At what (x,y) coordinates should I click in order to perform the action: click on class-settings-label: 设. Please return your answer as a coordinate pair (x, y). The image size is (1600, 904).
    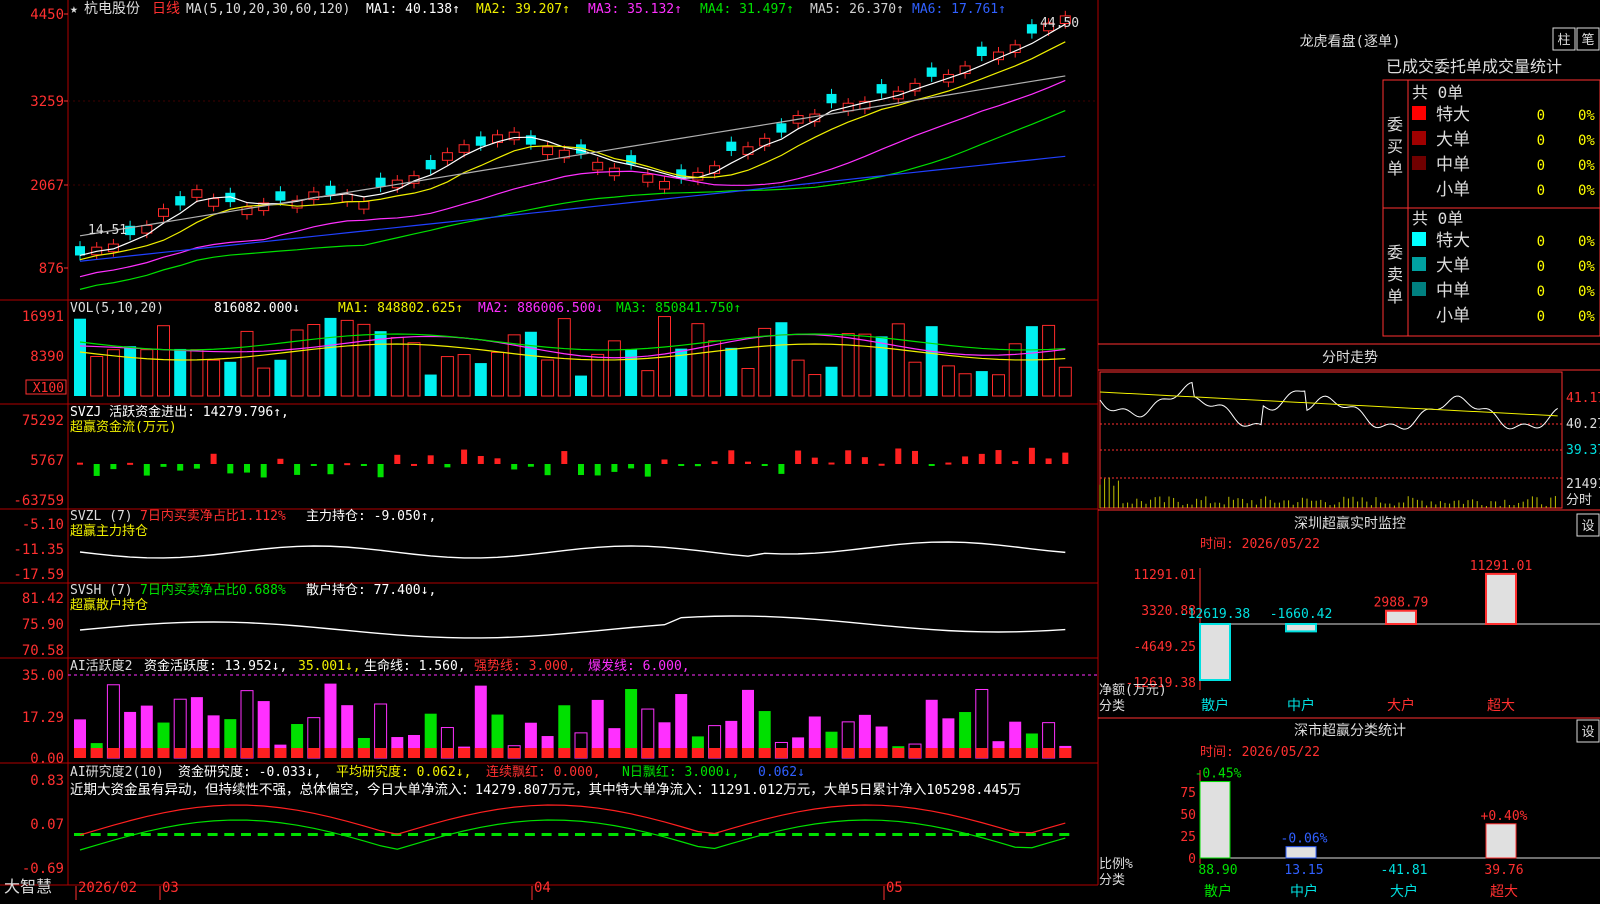
    Looking at the image, I should click on (1587, 732).